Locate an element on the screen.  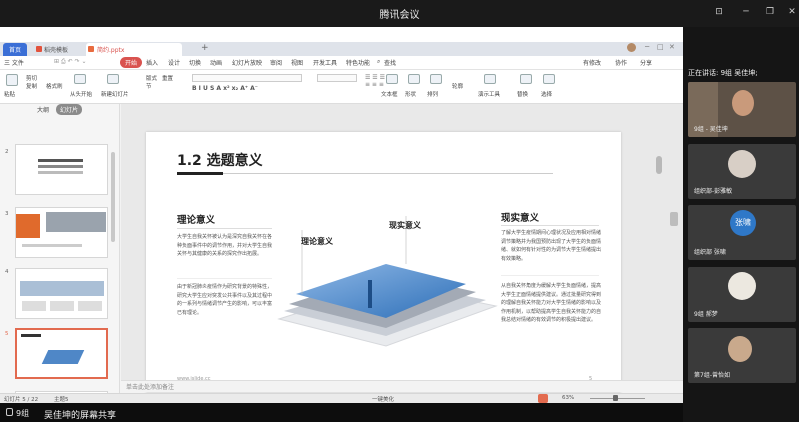
notes-area: 单击此处添加备注 is located at coordinates (402, 386).